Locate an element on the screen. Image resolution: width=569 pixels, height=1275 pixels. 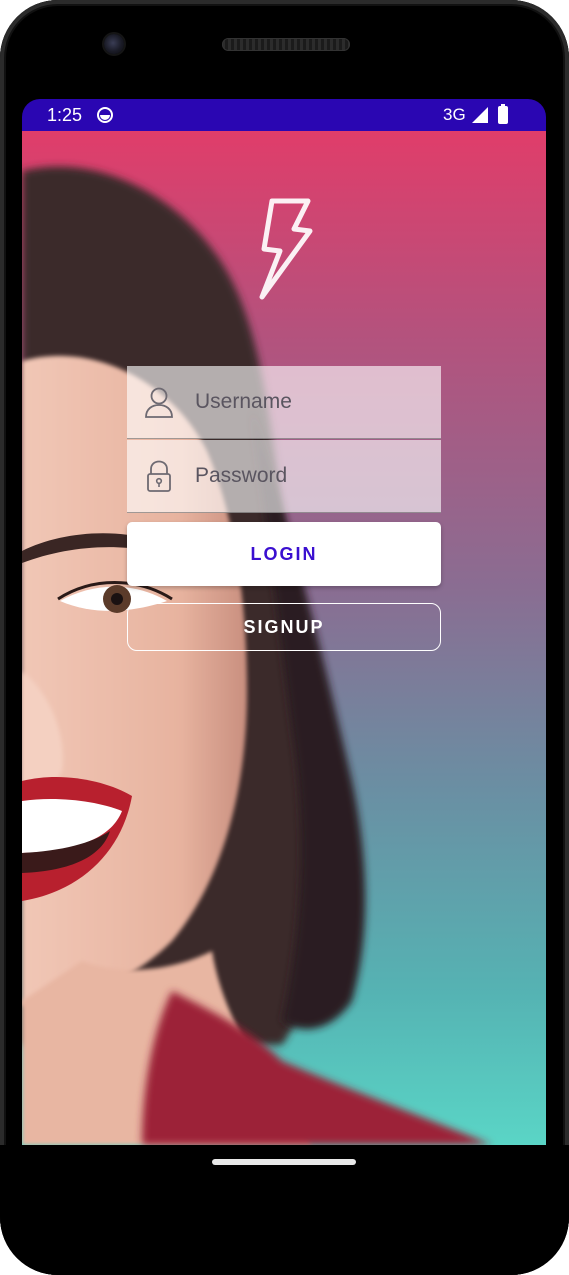
user-icon is located at coordinates (159, 402).